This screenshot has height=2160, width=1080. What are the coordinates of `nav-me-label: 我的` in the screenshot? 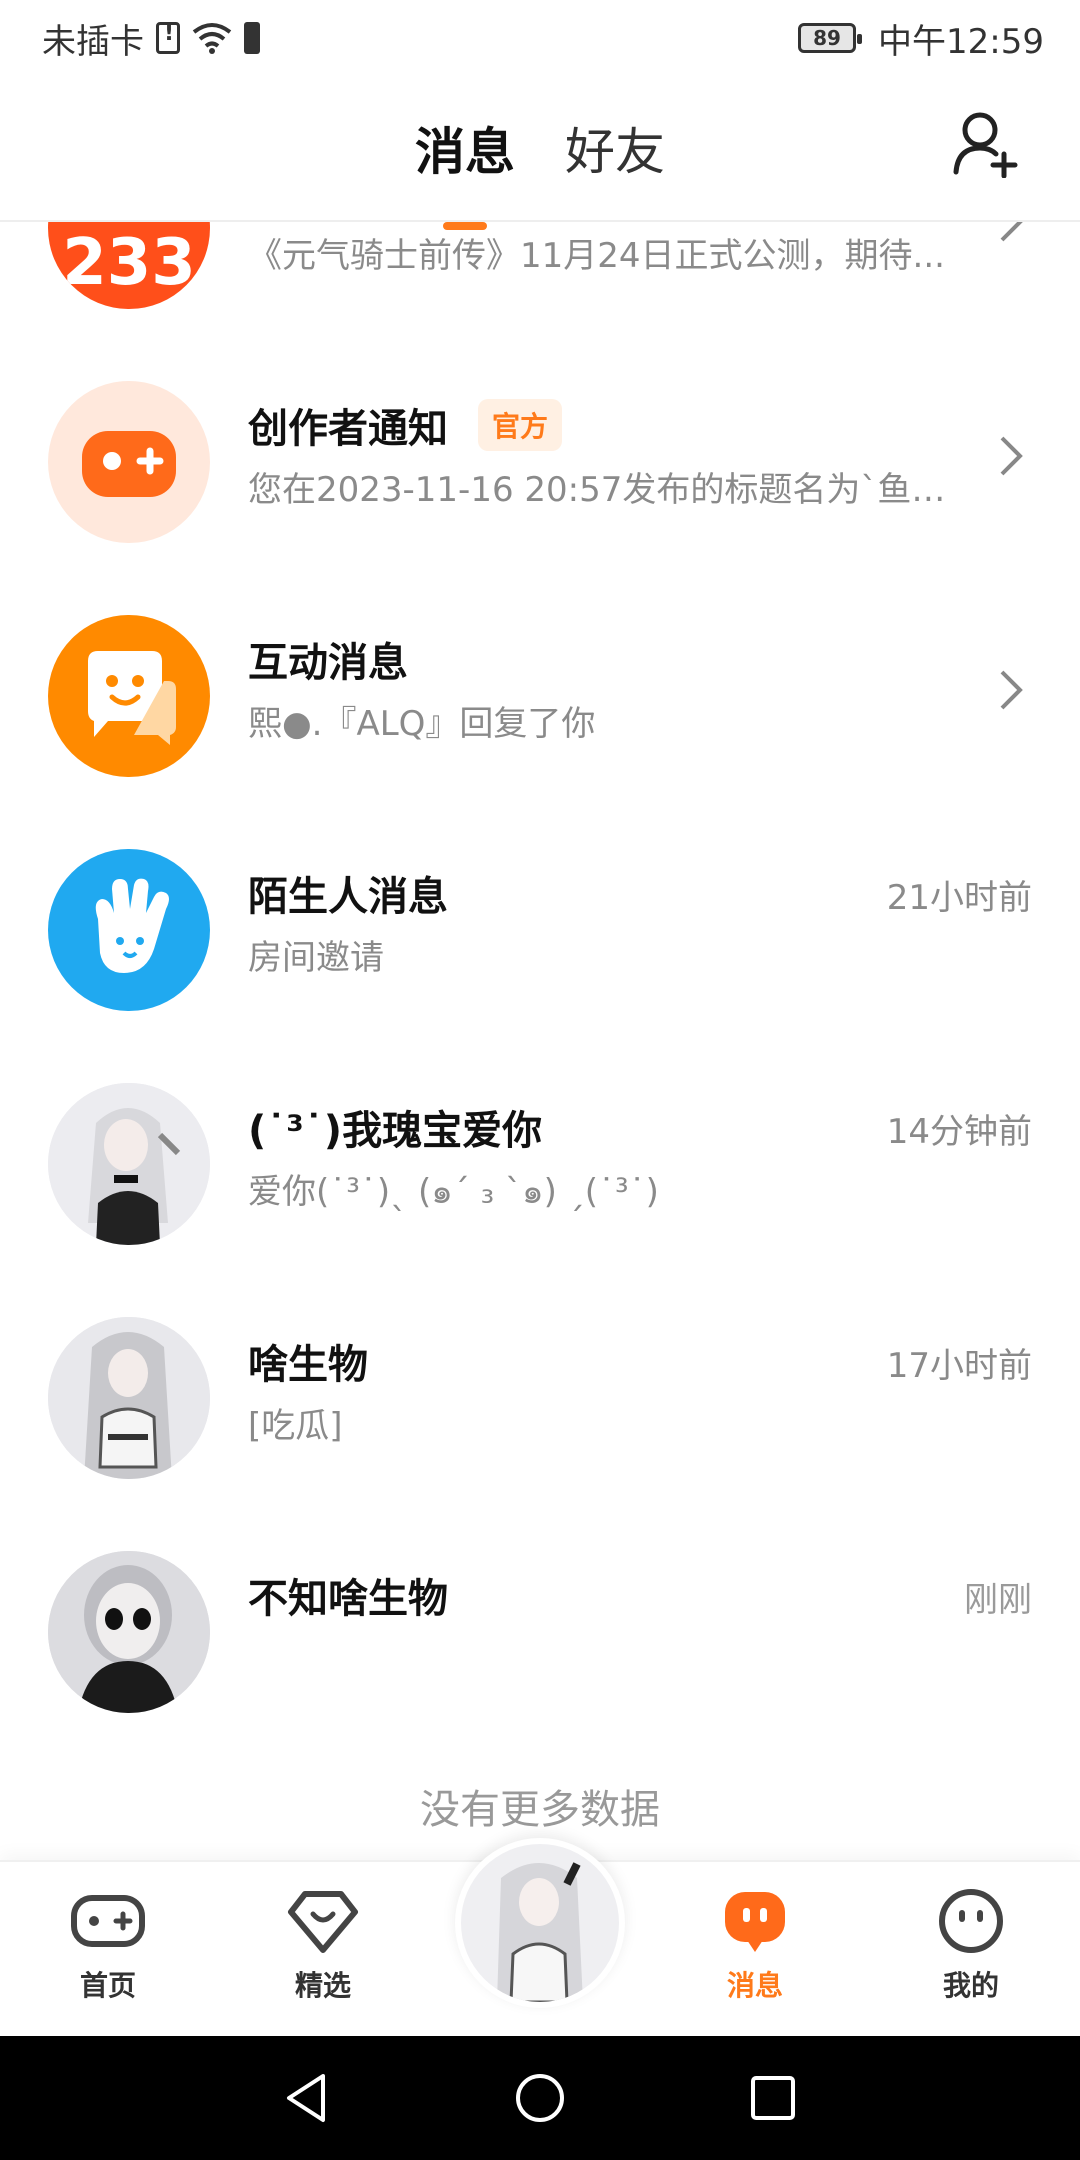 It's located at (970, 1985).